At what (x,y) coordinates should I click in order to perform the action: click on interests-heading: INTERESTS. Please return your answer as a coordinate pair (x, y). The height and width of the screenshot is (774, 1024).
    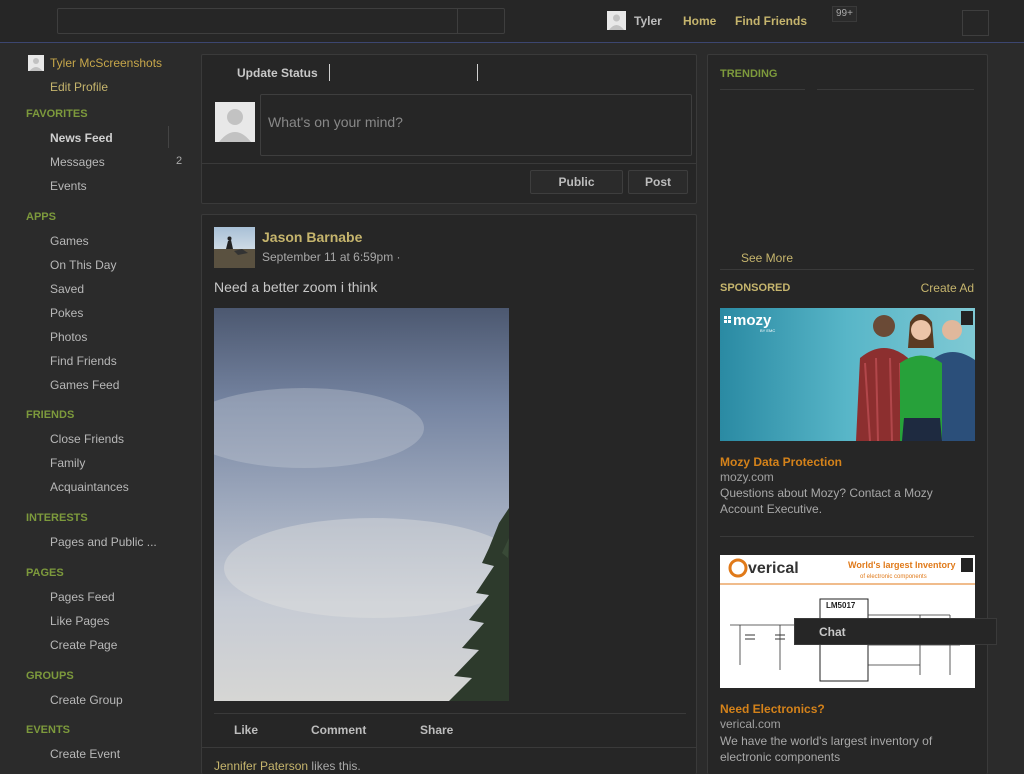
    Looking at the image, I should click on (57, 518).